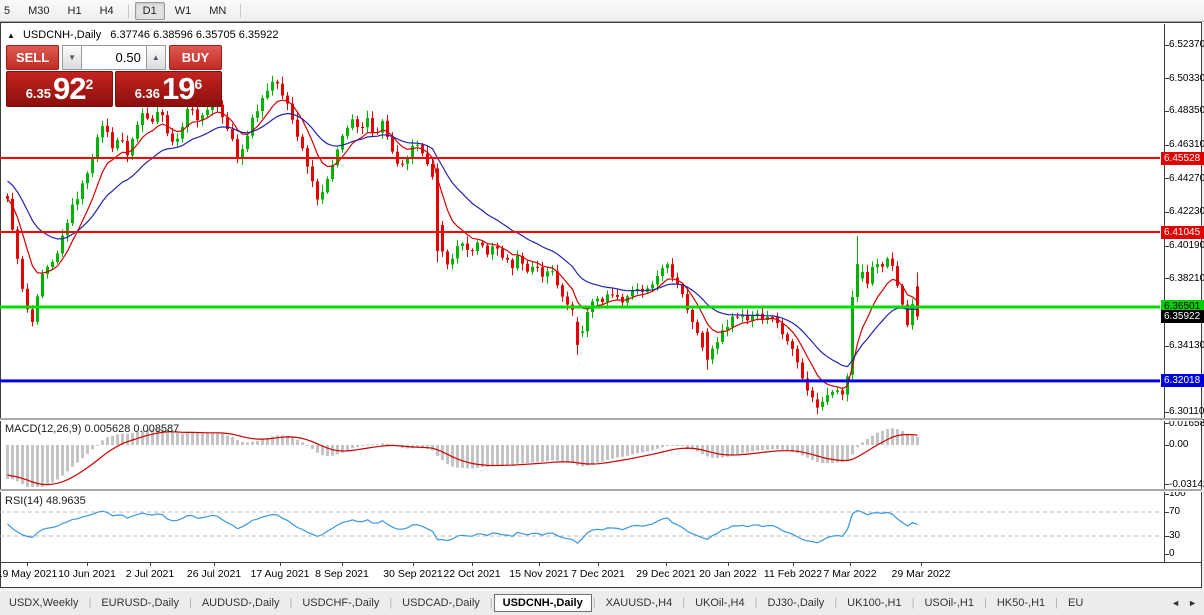 This screenshot has height=615, width=1204. What do you see at coordinates (150, 574) in the screenshot?
I see `date-tick-label: 2 Jul 2021` at bounding box center [150, 574].